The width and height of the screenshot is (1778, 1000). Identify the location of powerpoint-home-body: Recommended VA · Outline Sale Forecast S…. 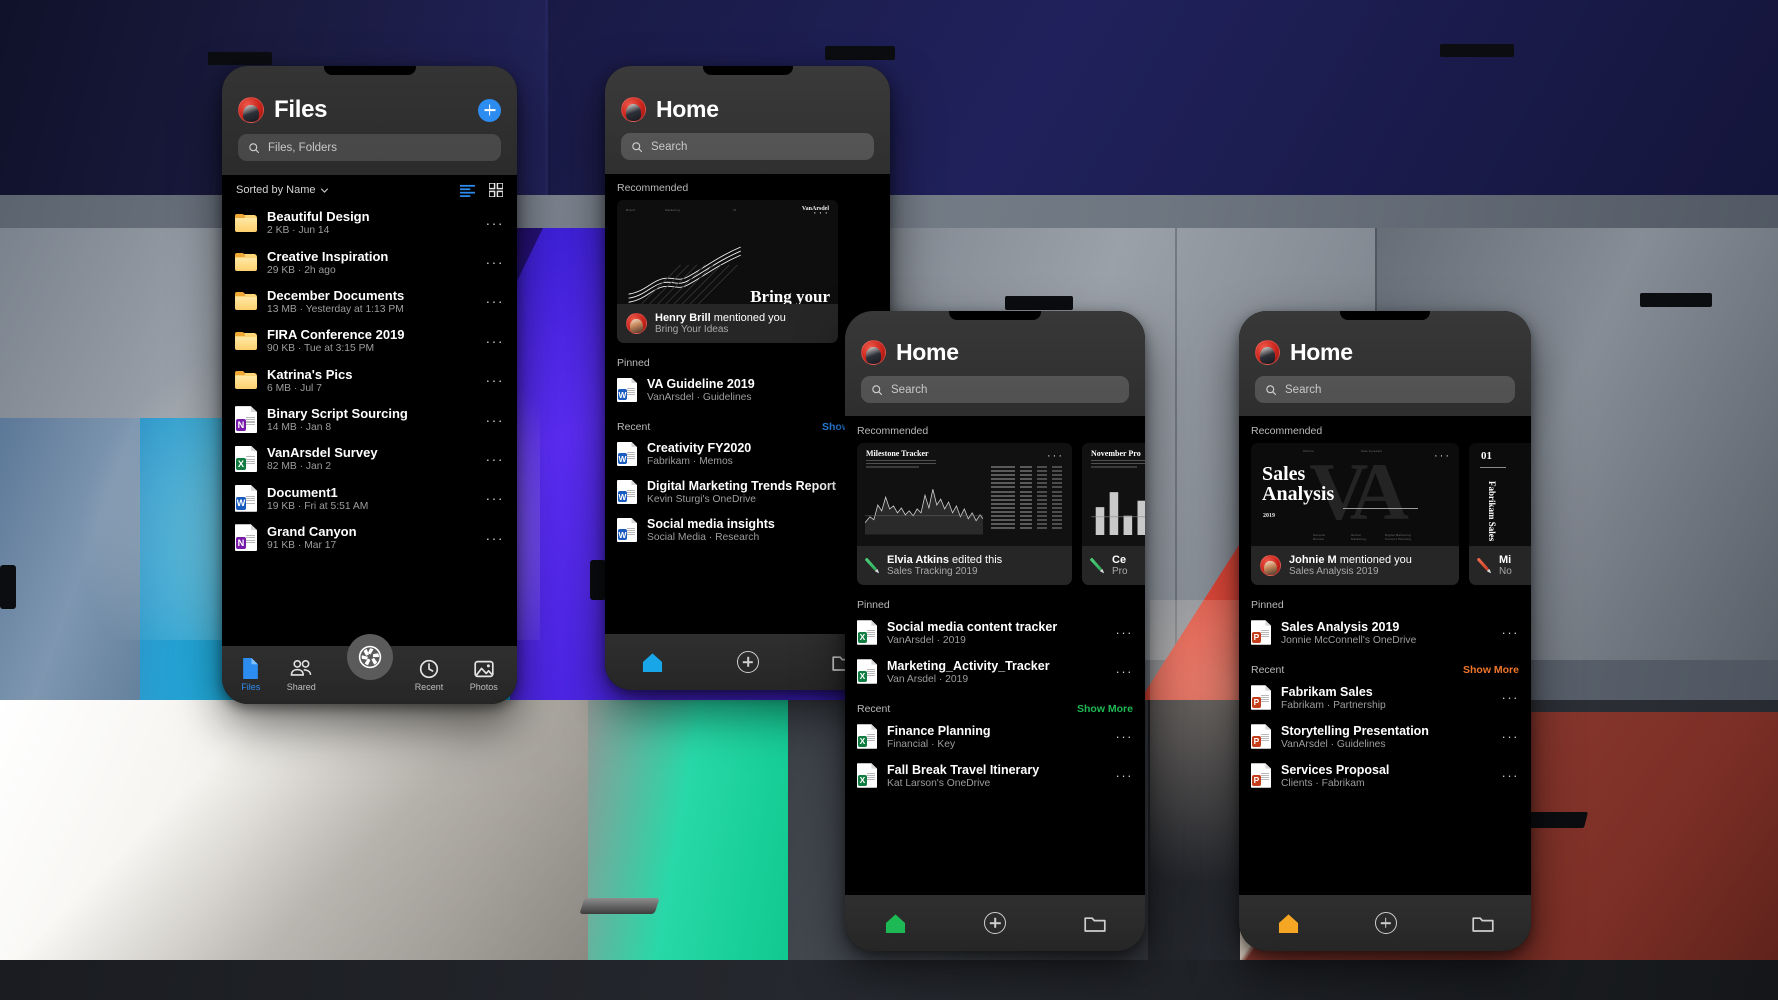
(1385, 655).